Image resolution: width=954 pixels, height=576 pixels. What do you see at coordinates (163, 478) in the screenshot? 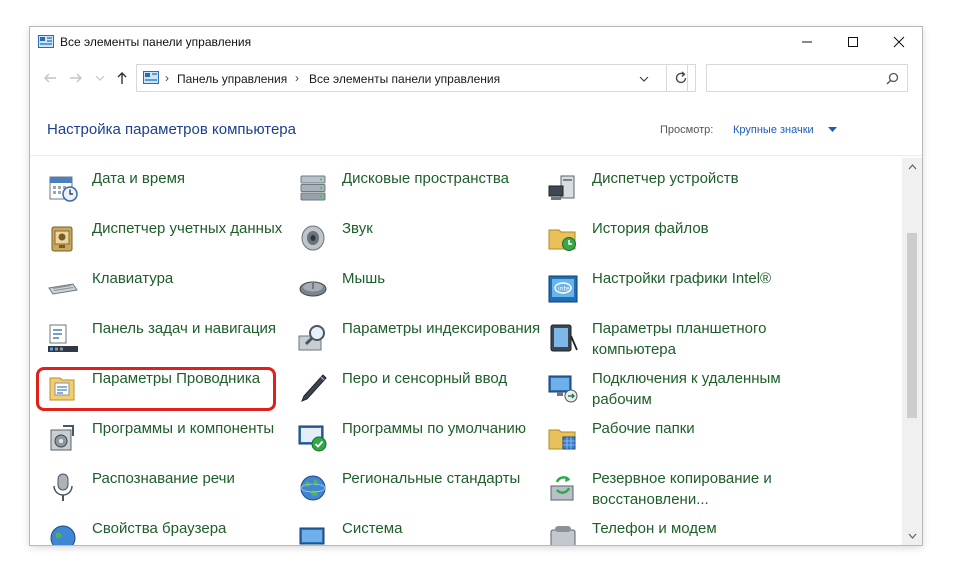
I see `item-label: Распознавание речи` at bounding box center [163, 478].